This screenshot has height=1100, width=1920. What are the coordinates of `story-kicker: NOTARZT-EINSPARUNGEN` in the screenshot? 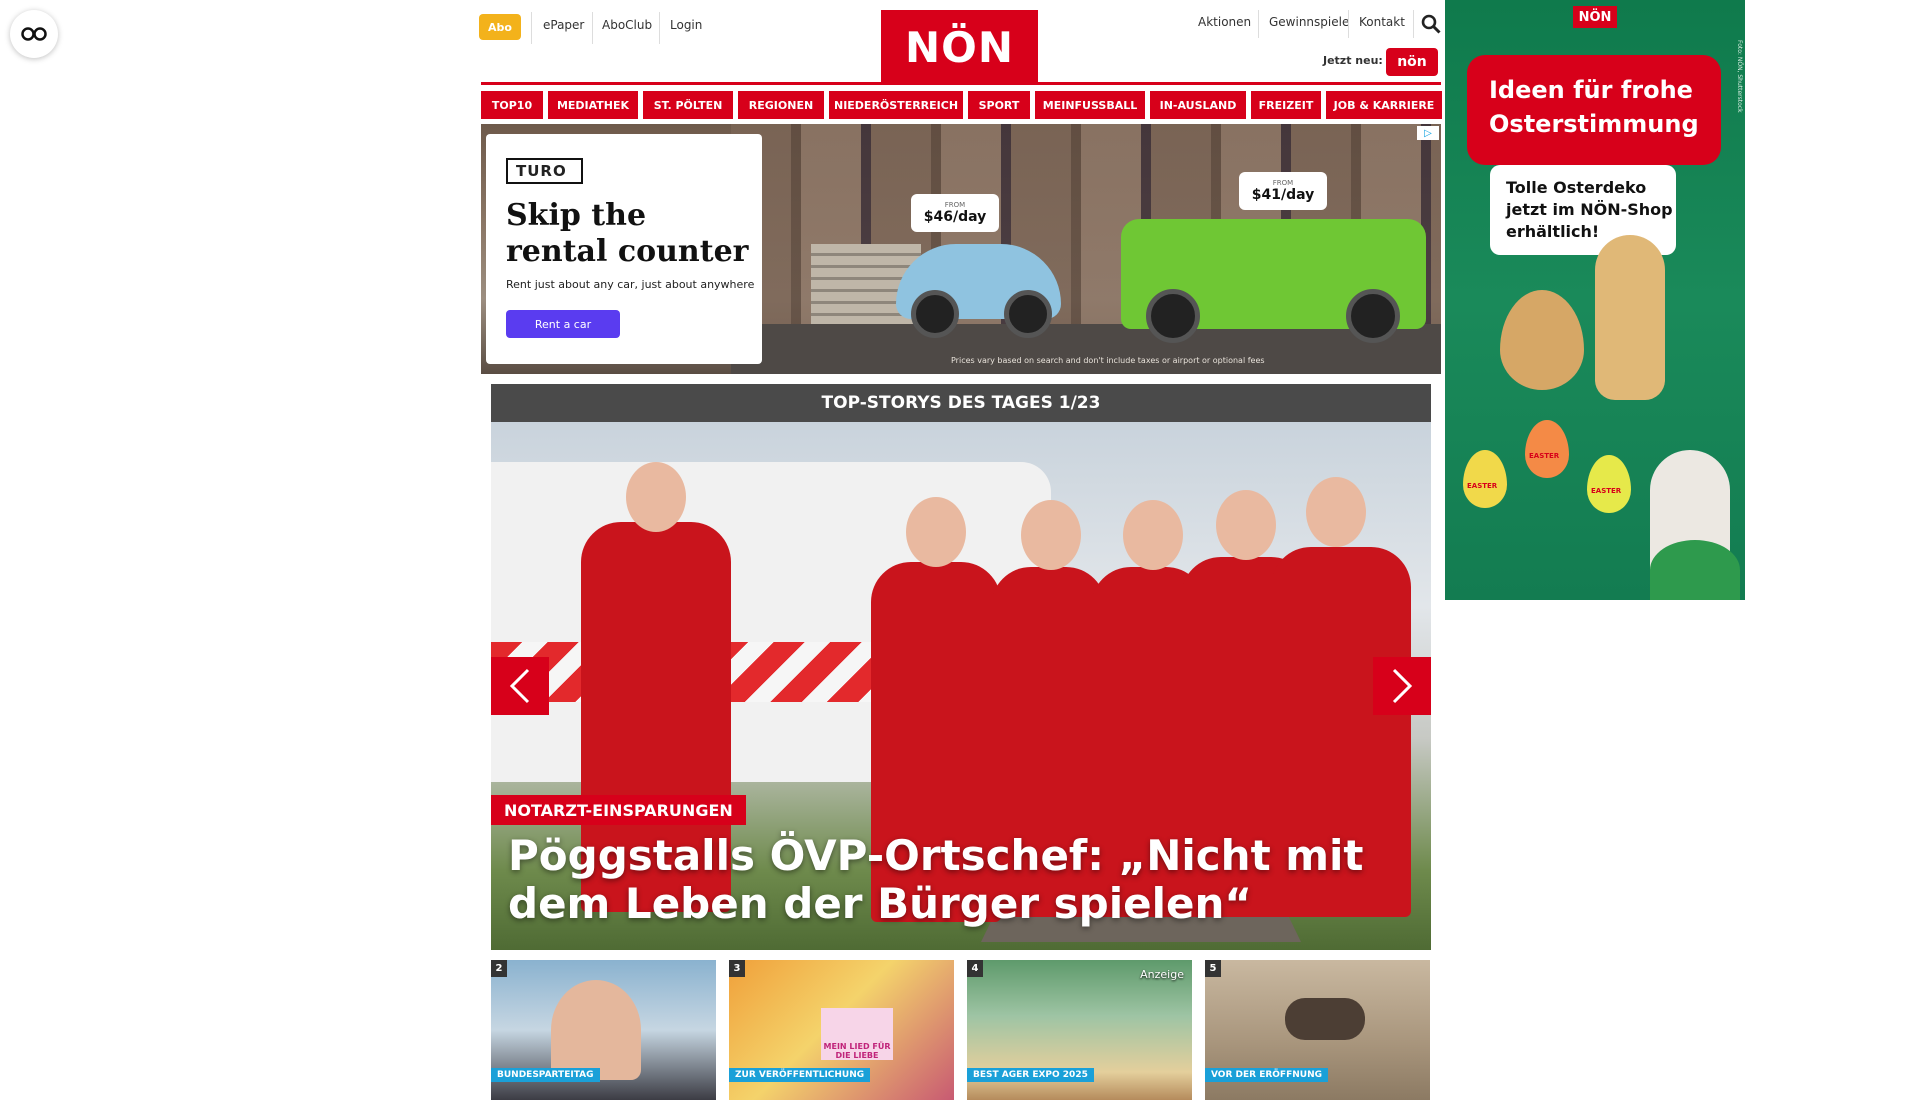 It's located at (618, 810).